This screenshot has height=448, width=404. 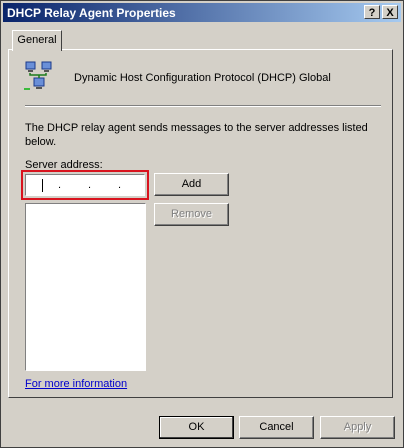 What do you see at coordinates (357, 427) in the screenshot?
I see `apply-button: Apply` at bounding box center [357, 427].